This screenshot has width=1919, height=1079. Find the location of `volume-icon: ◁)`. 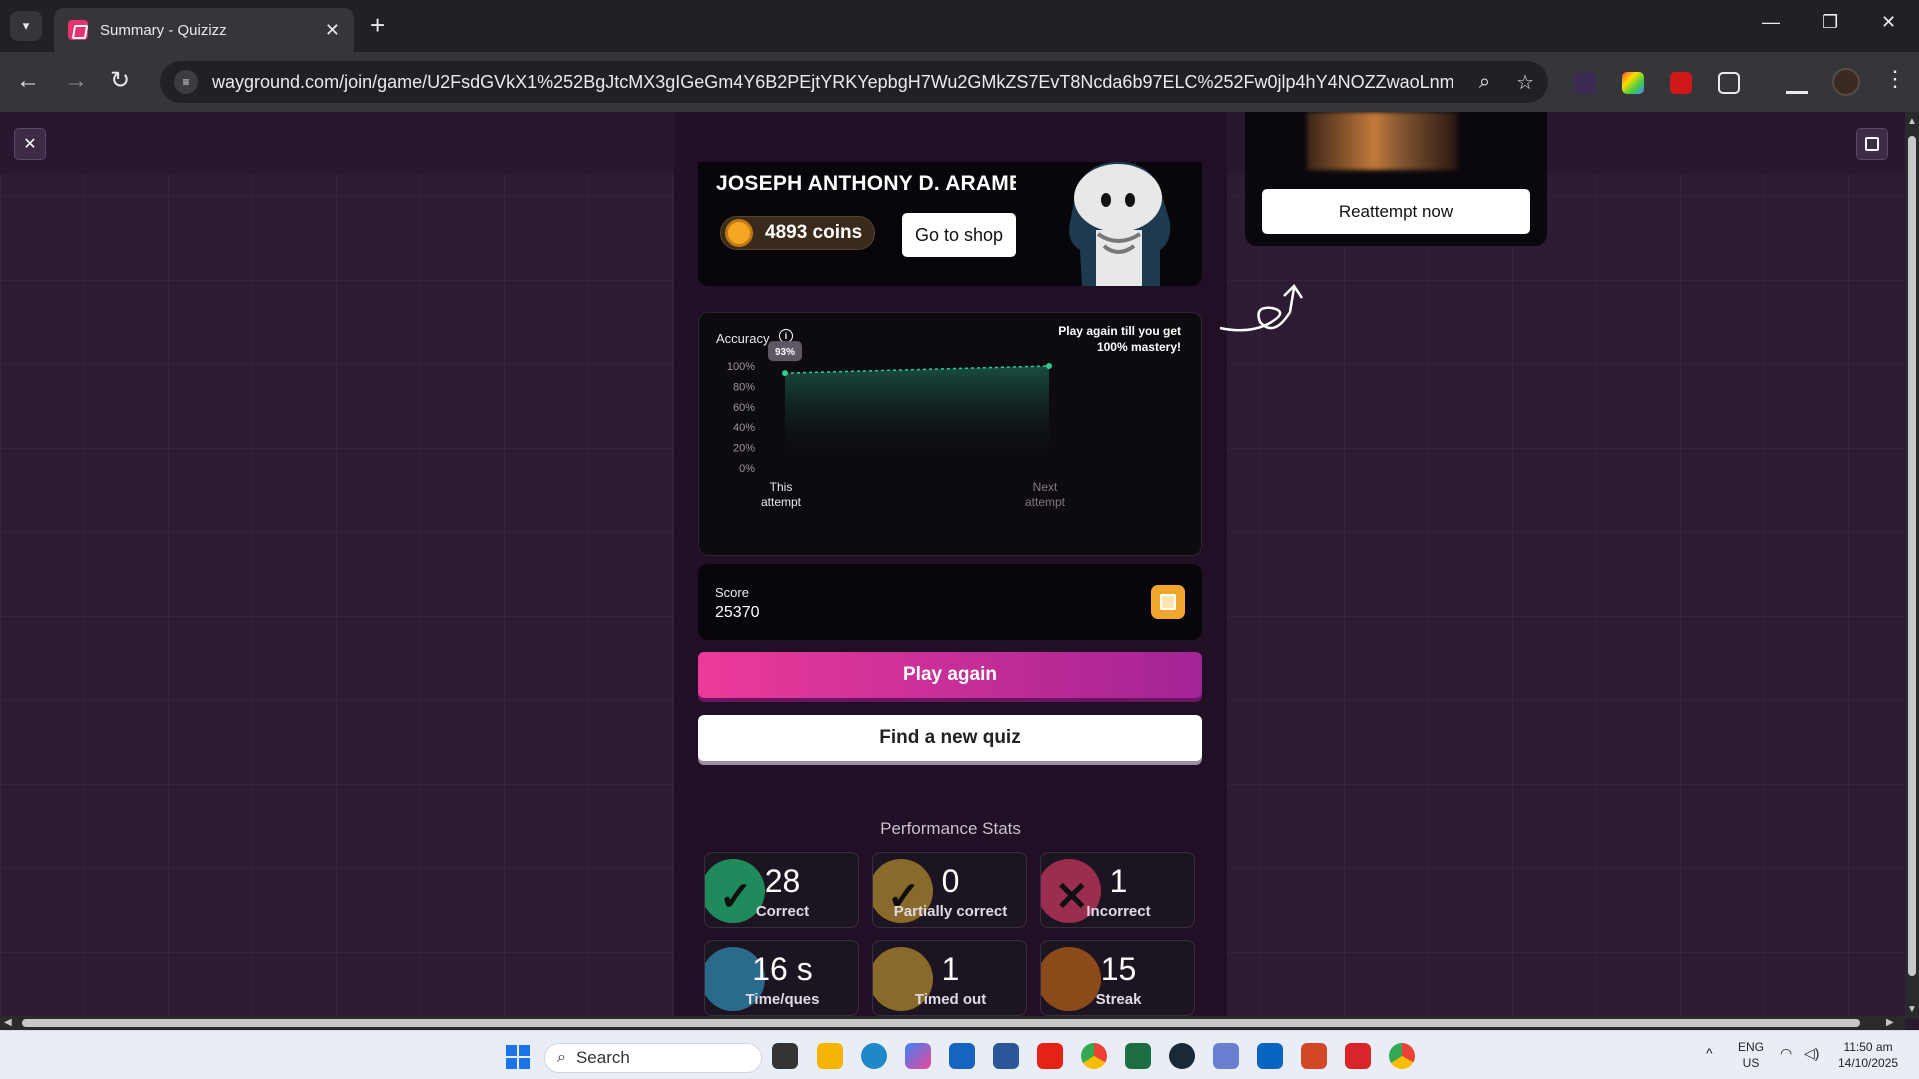

volume-icon: ◁) is located at coordinates (1811, 1053).